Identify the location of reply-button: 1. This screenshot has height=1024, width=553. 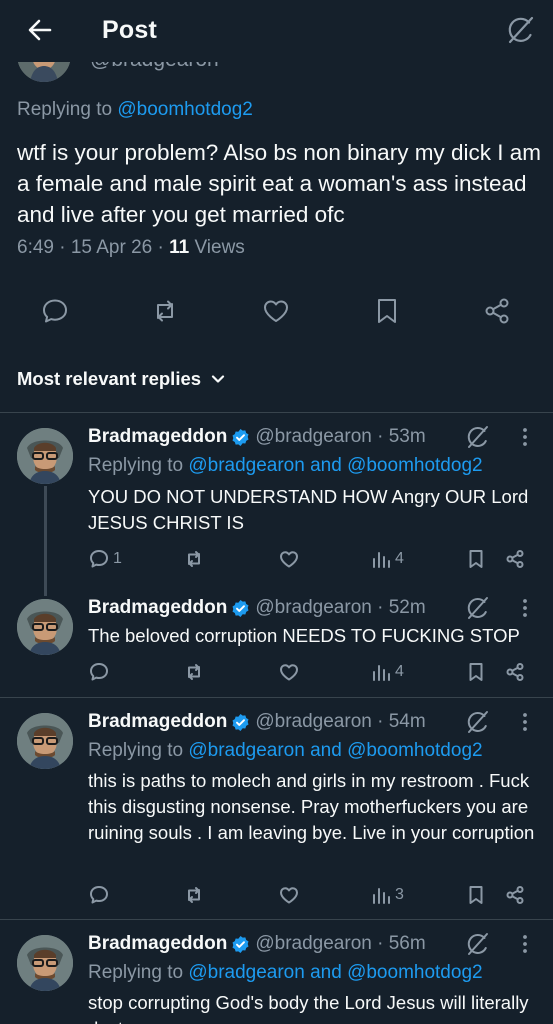
(105, 559).